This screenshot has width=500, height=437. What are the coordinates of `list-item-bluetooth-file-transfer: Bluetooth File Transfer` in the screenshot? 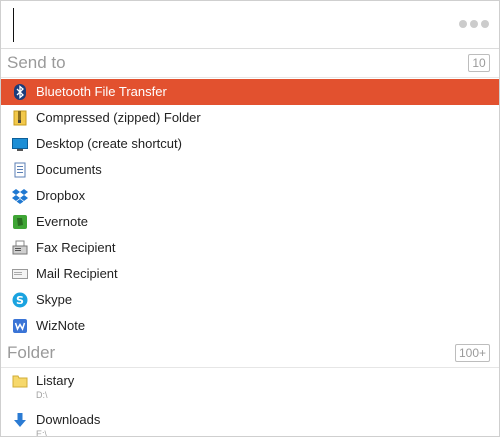 It's located at (250, 92).